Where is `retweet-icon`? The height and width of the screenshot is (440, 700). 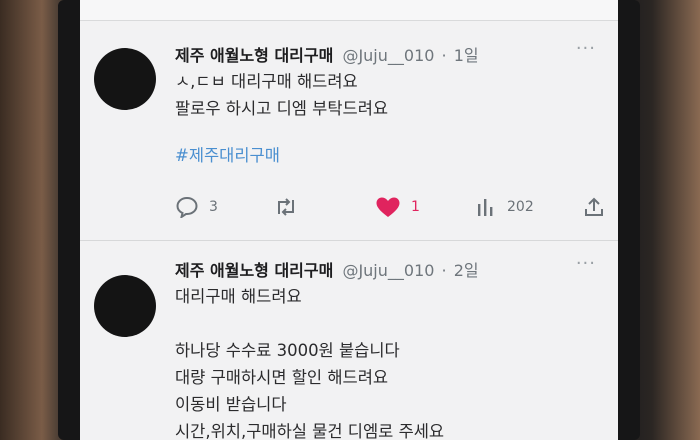
retweet-icon is located at coordinates (286, 207).